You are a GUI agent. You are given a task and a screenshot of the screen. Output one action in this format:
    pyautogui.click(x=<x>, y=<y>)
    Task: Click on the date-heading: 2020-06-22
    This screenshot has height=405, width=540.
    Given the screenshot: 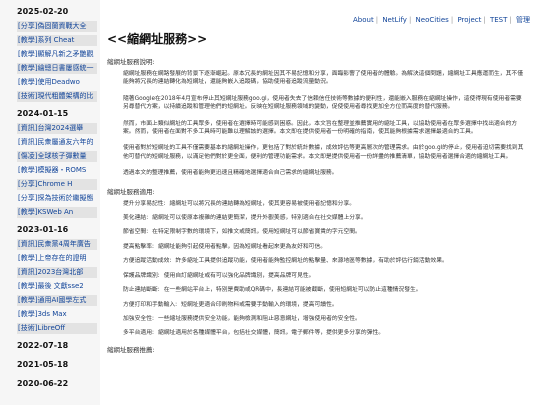 What is the action you would take?
    pyautogui.click(x=43, y=383)
    